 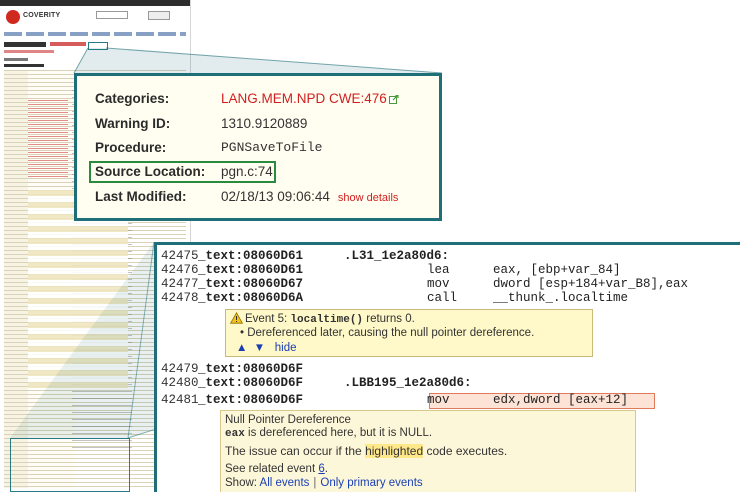 What do you see at coordinates (241, 483) in the screenshot?
I see `show-label: Show:` at bounding box center [241, 483].